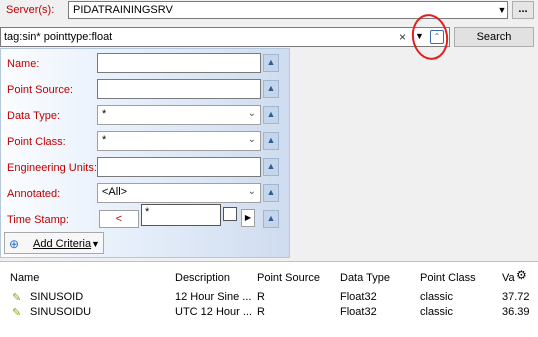 This screenshot has height=337, width=538. Describe the element at coordinates (502, 10) in the screenshot. I see `server-dropdown-icon: ▼` at that location.